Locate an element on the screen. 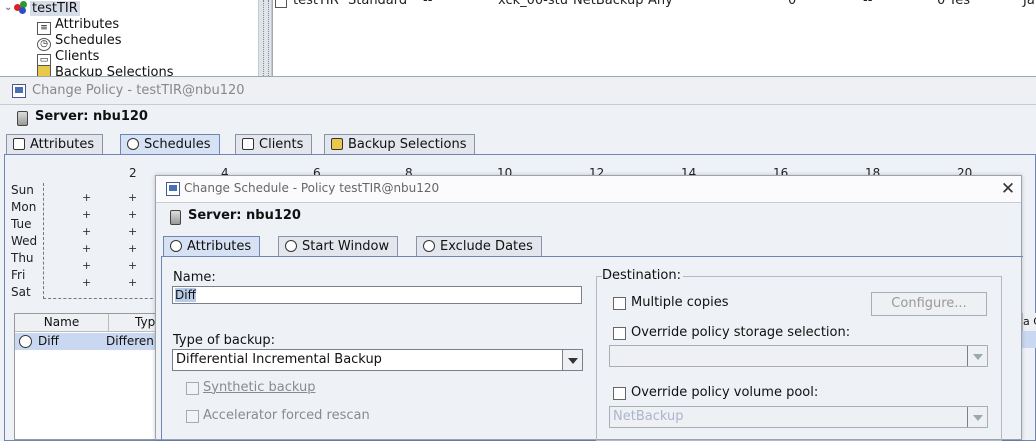  day-label-tue: Tue is located at coordinates (21, 224).